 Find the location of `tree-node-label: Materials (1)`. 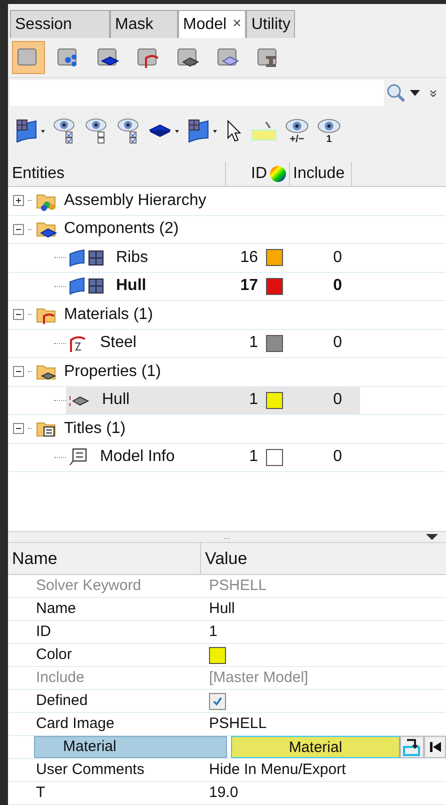

tree-node-label: Materials (1) is located at coordinates (108, 314).